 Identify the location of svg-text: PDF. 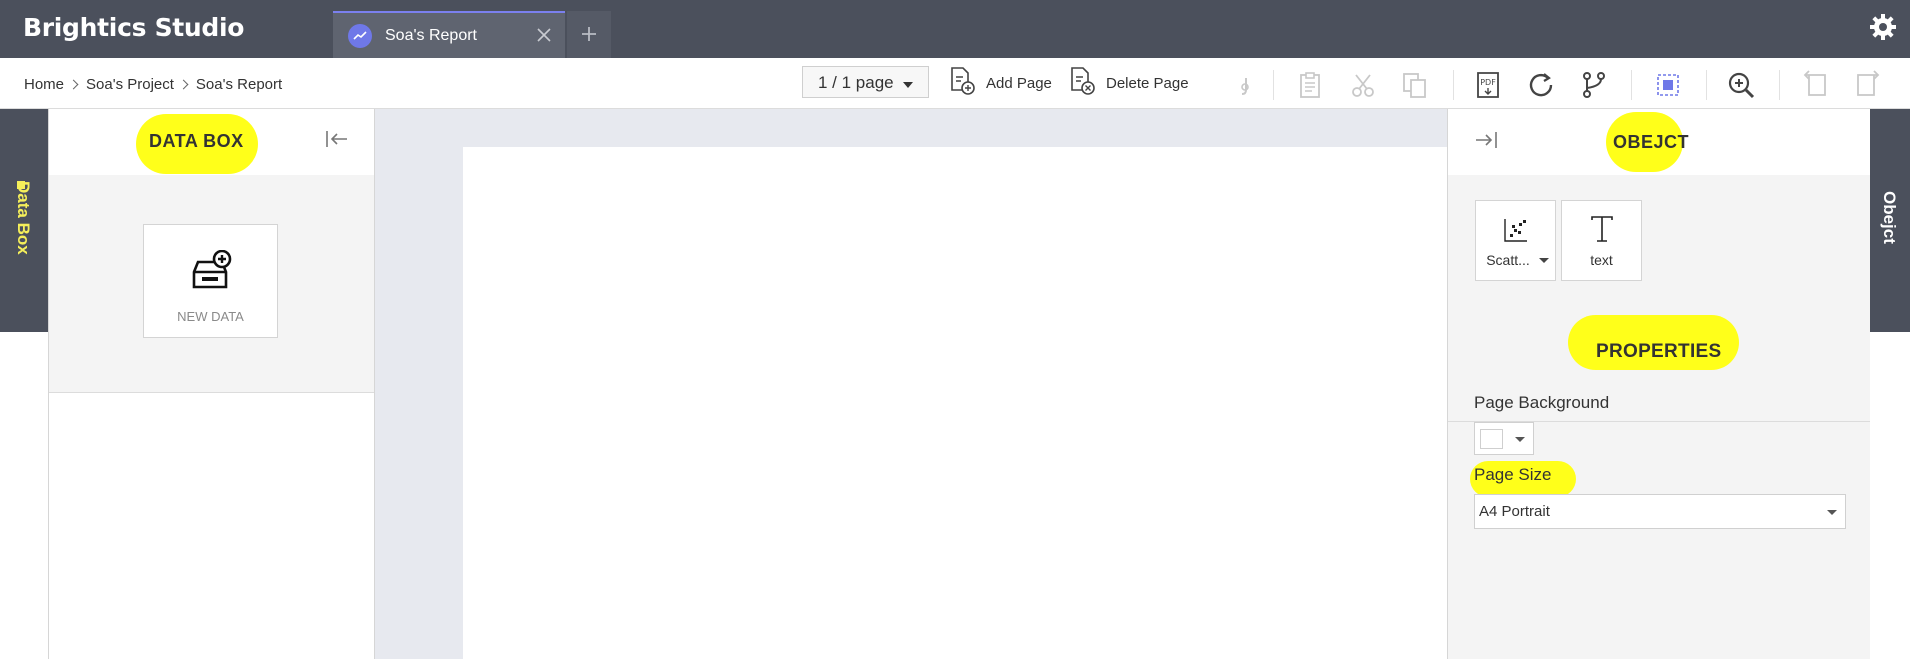
(1488, 82).